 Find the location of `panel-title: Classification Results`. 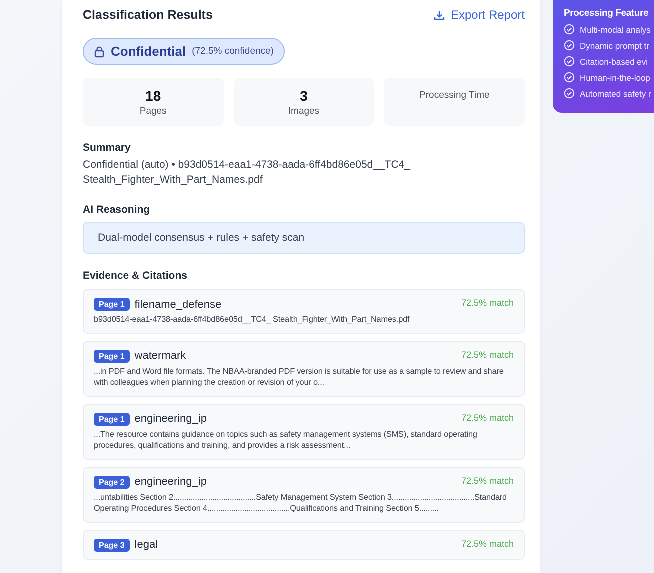

panel-title: Classification Results is located at coordinates (148, 15).